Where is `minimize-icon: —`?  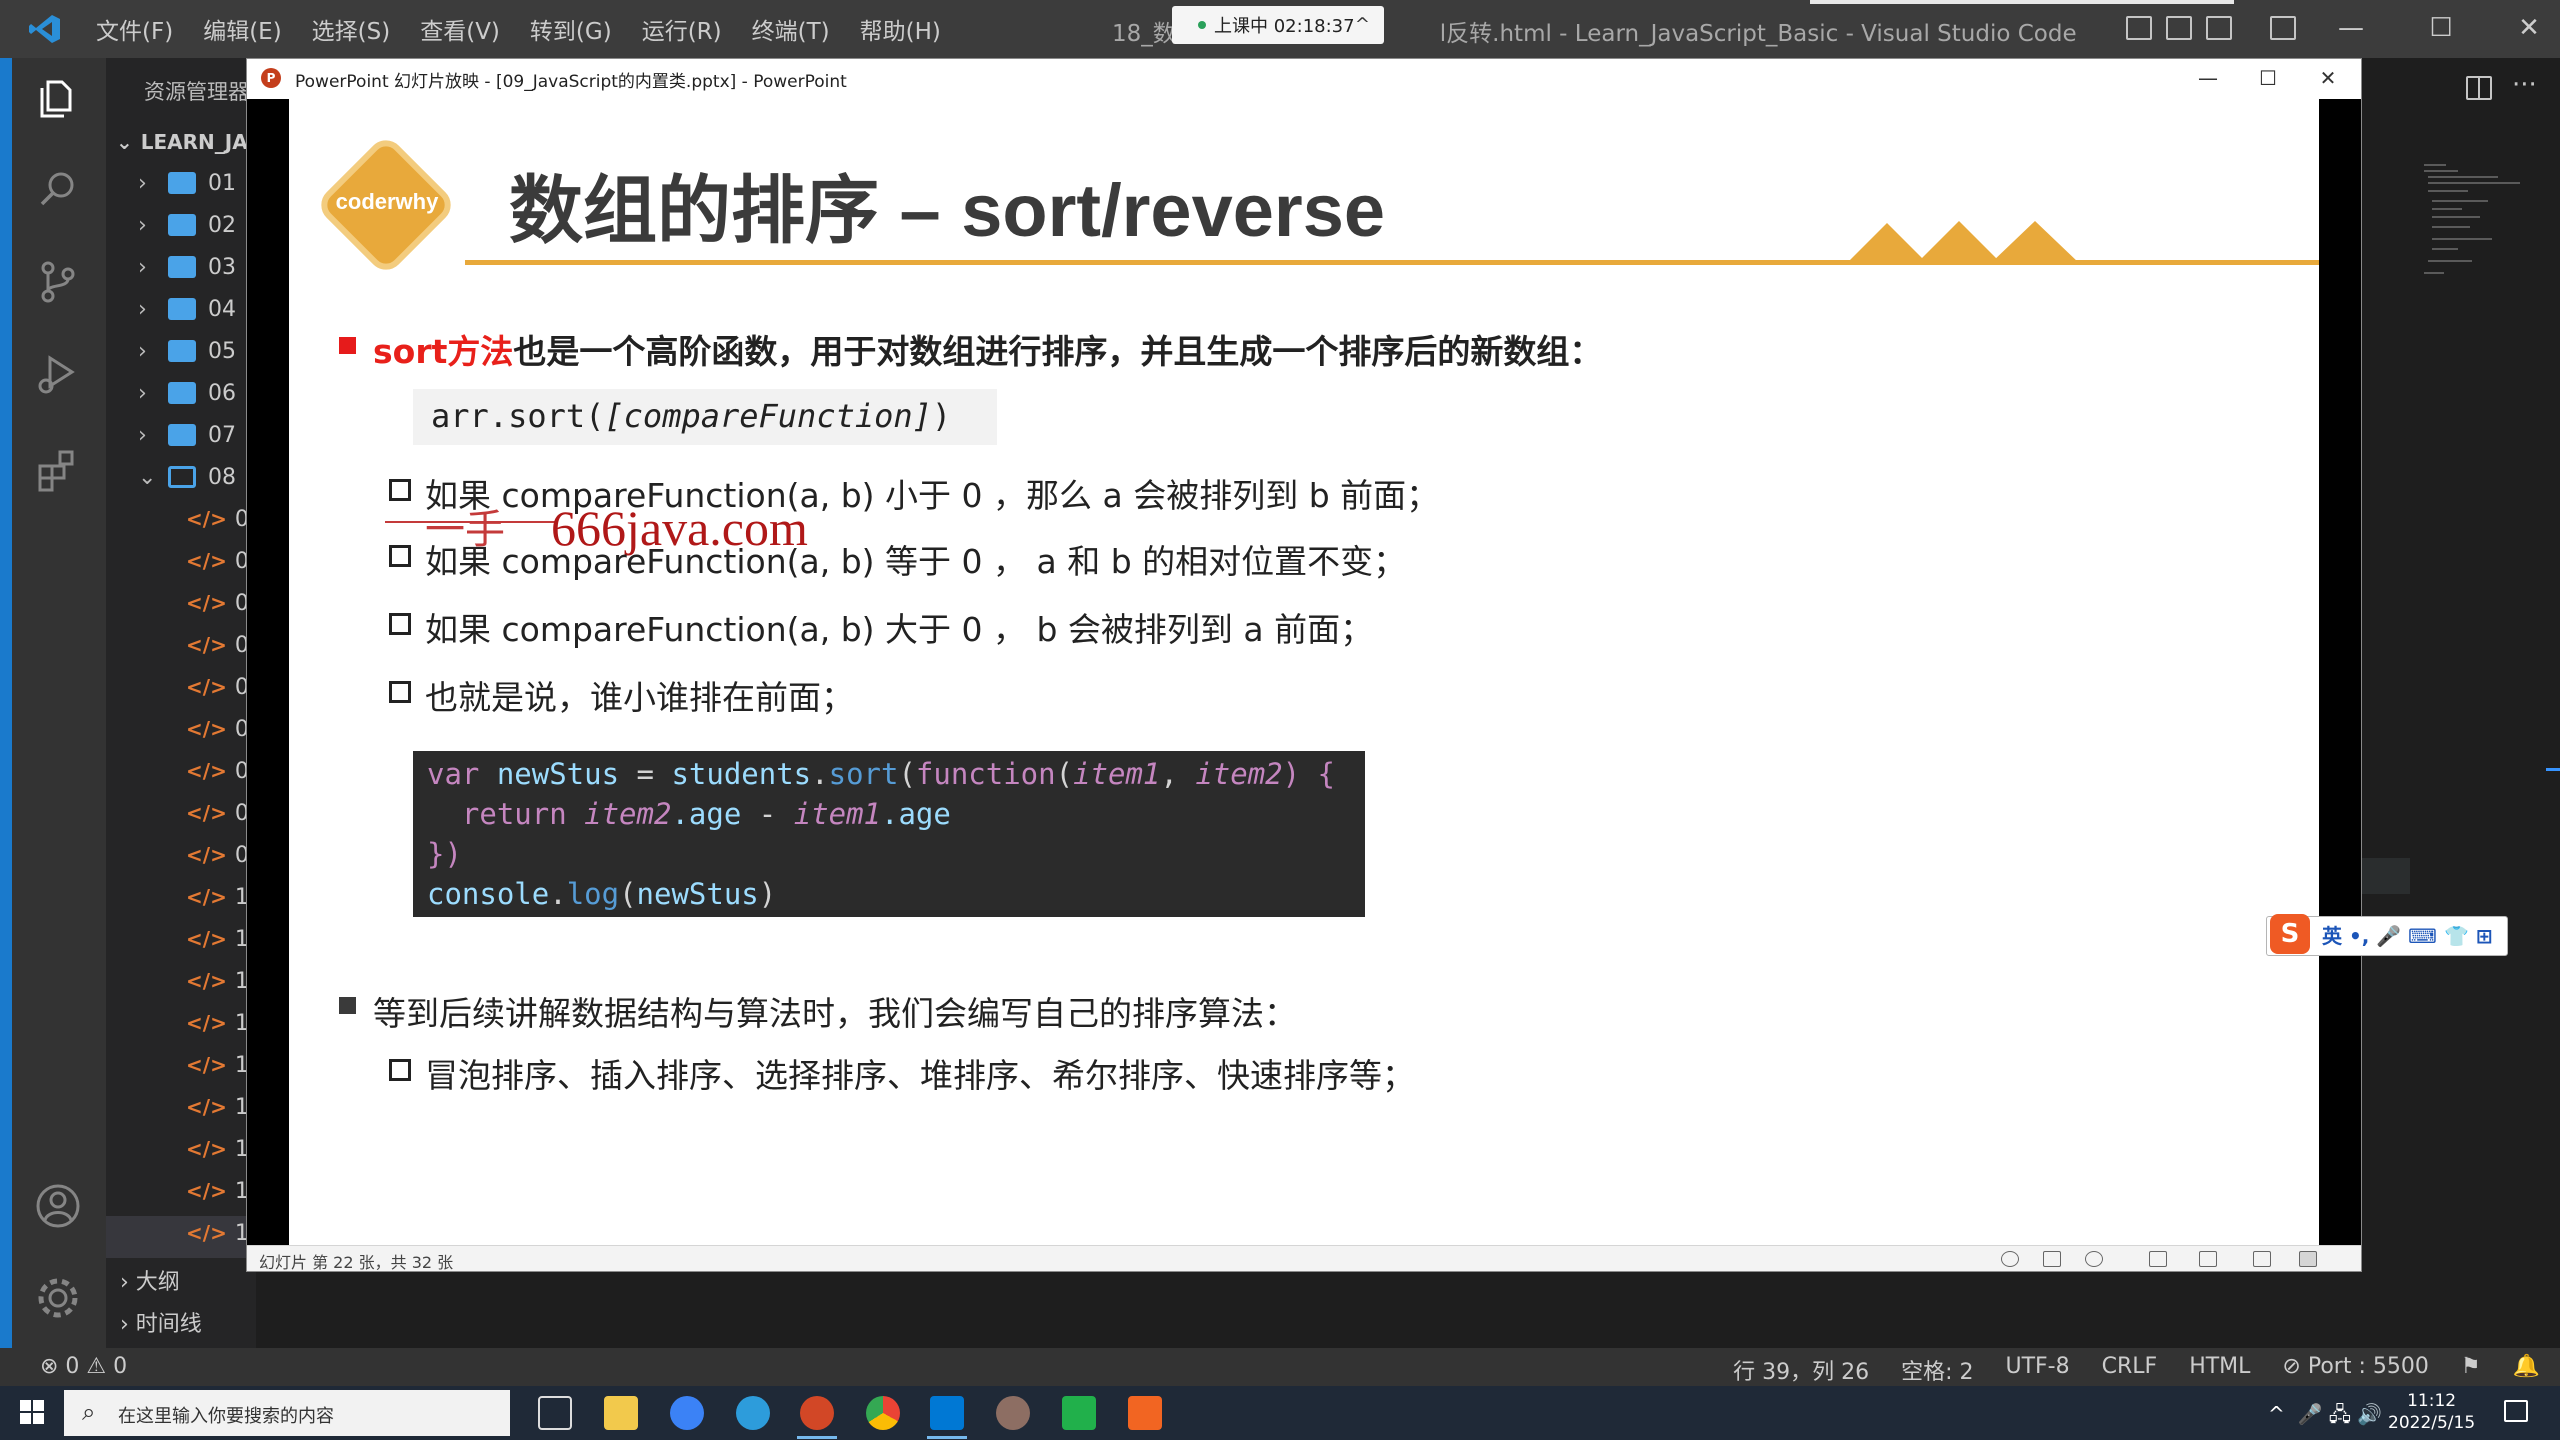 minimize-icon: — is located at coordinates (2351, 28).